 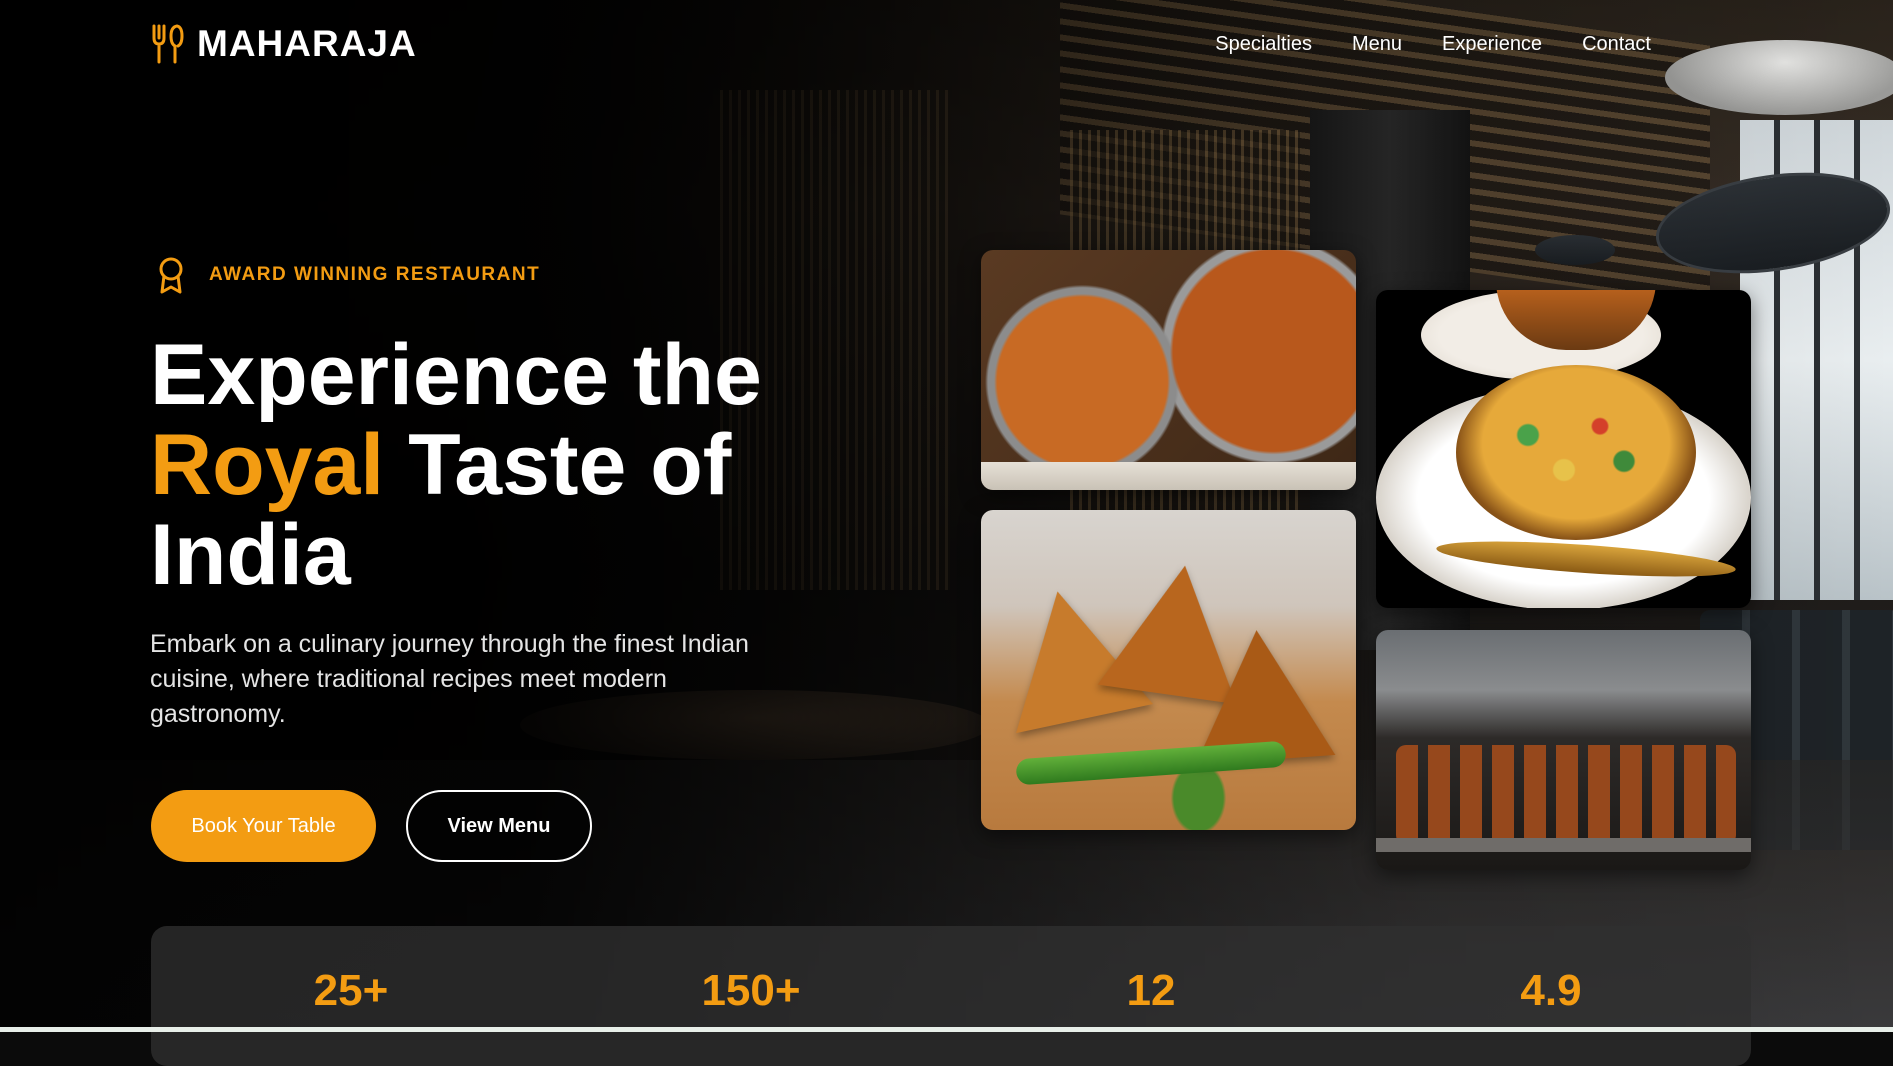 I want to click on headline-accent: Royal, so click(x=267, y=465).